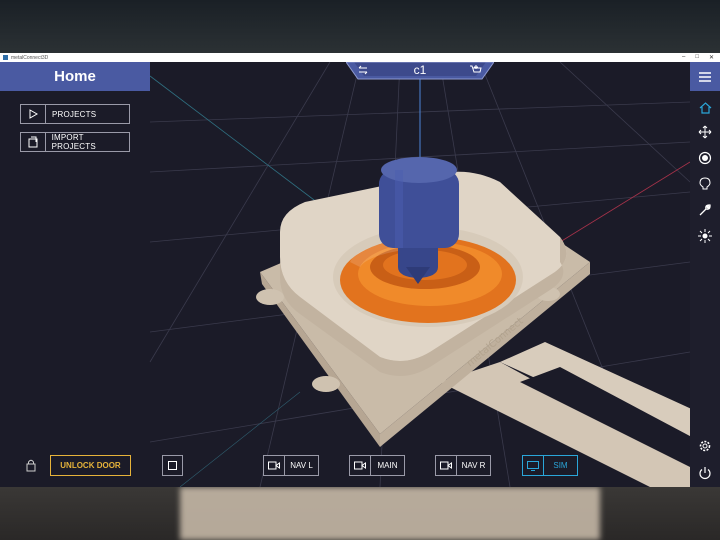 The image size is (720, 540). What do you see at coordinates (705, 132) in the screenshot?
I see `move-icon` at bounding box center [705, 132].